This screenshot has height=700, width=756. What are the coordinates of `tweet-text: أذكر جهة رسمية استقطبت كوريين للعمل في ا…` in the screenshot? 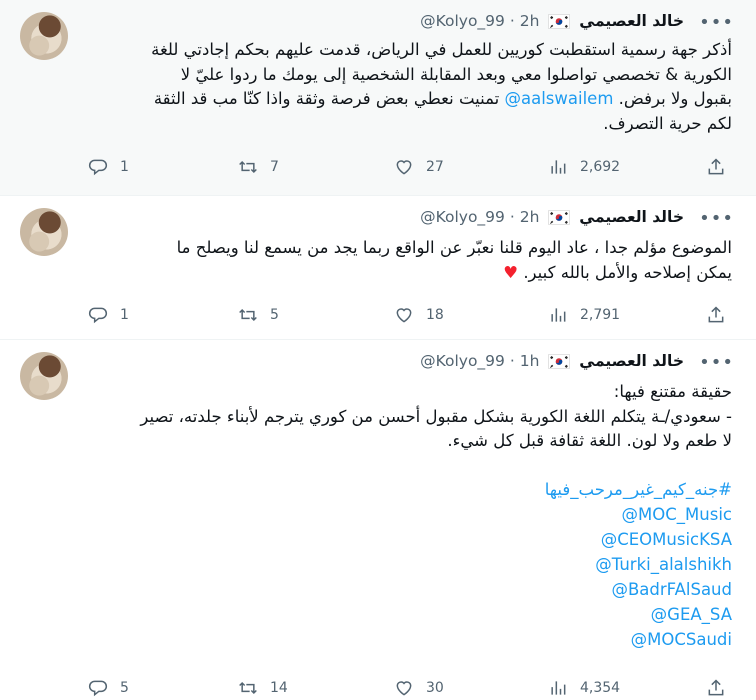 It's located at (412, 87).